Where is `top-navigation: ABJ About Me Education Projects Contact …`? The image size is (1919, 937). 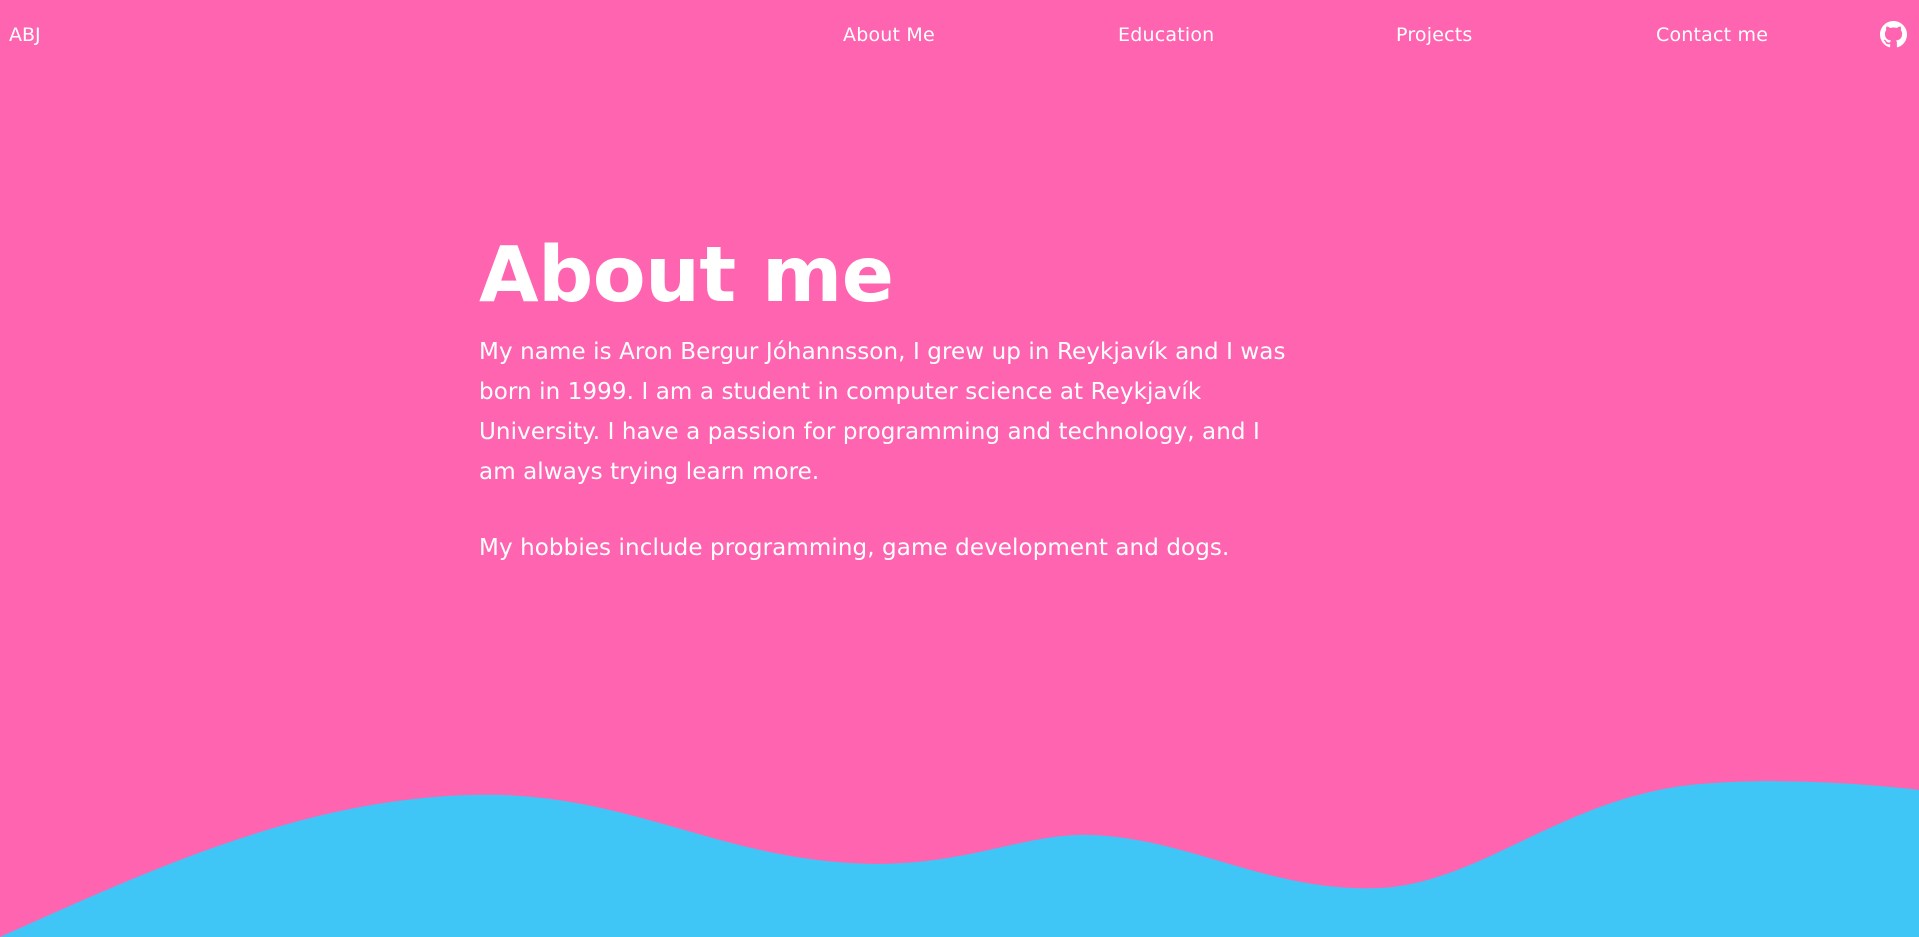
top-navigation: ABJ About Me Education Projects Contact … is located at coordinates (959, 35).